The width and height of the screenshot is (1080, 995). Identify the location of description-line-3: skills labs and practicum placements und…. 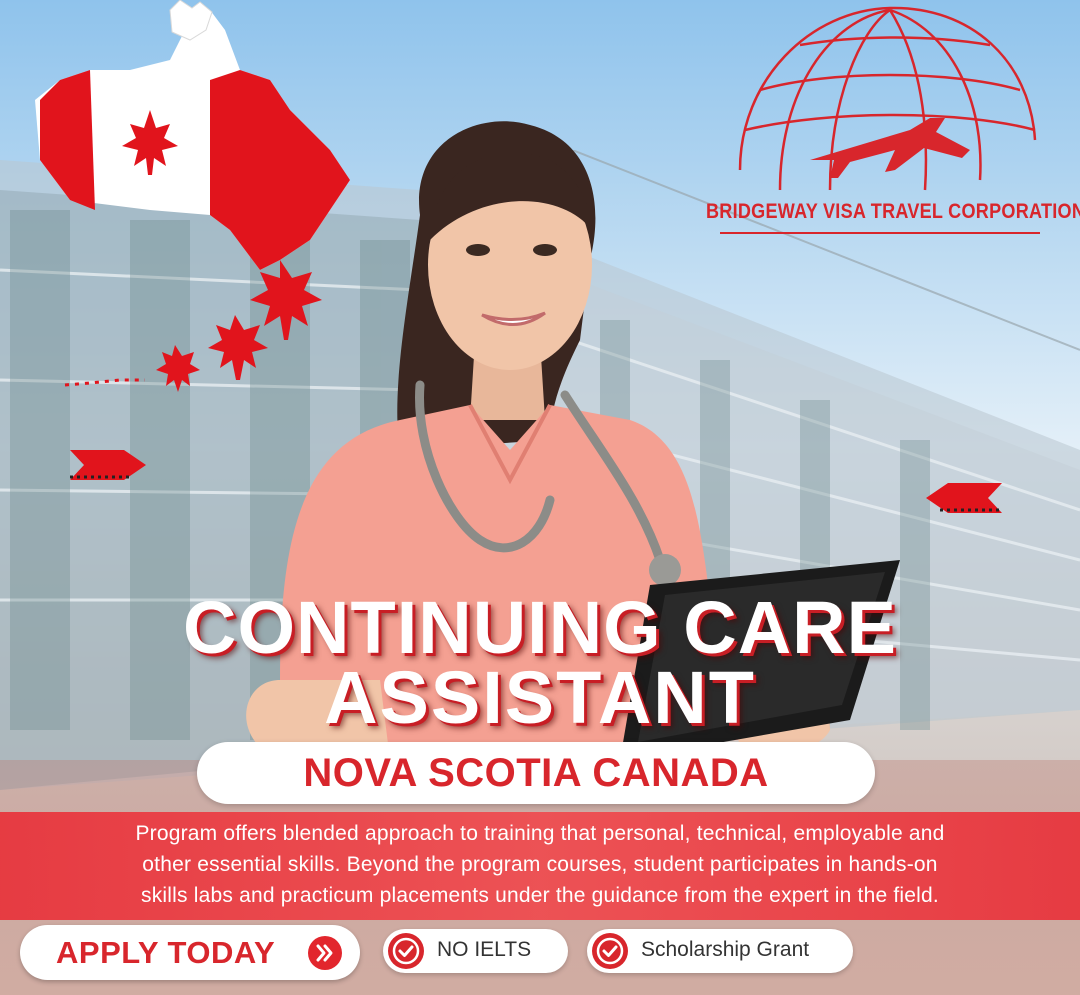
(540, 895).